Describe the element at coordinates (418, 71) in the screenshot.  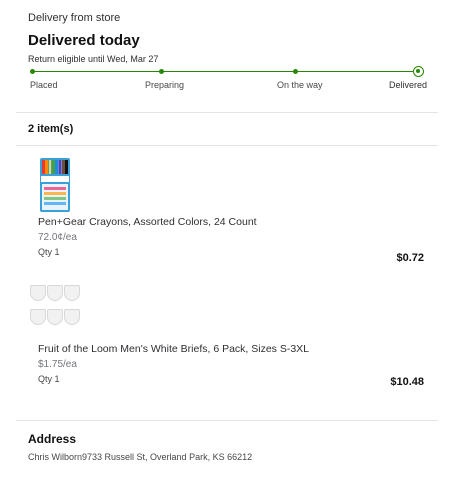
I see `current-step-indicator` at that location.